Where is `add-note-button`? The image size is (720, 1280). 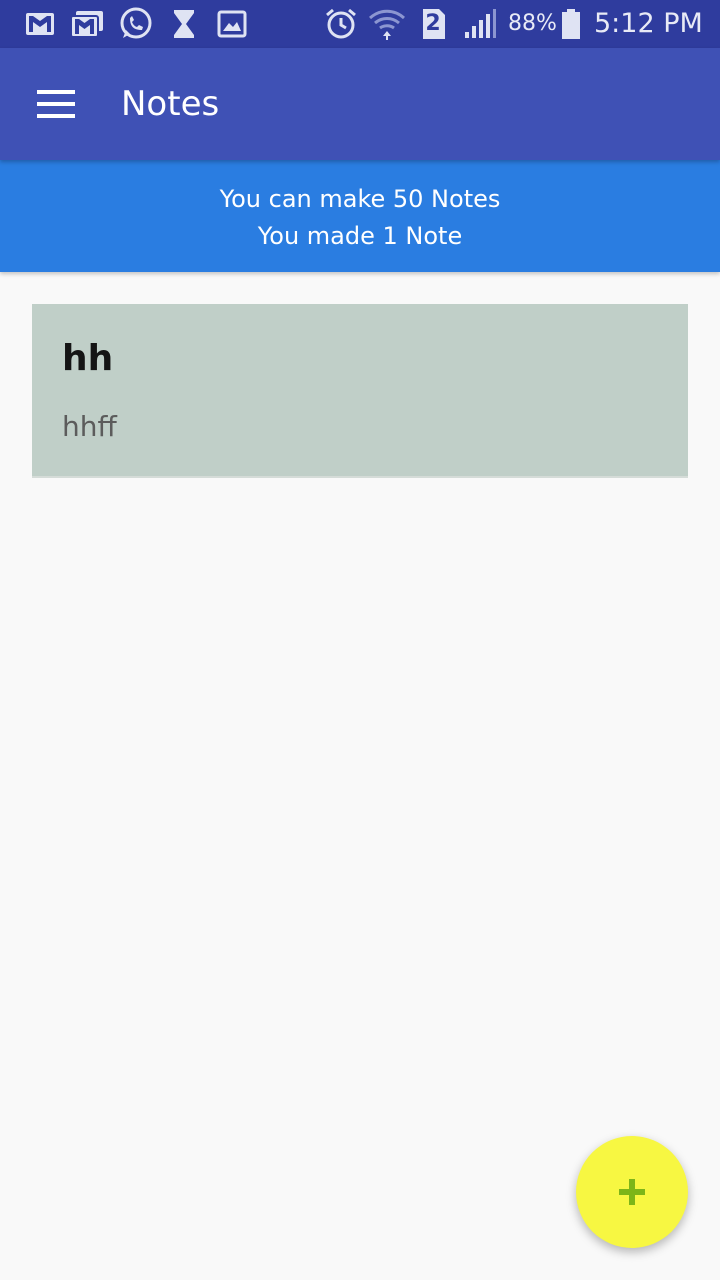 add-note-button is located at coordinates (632, 1192).